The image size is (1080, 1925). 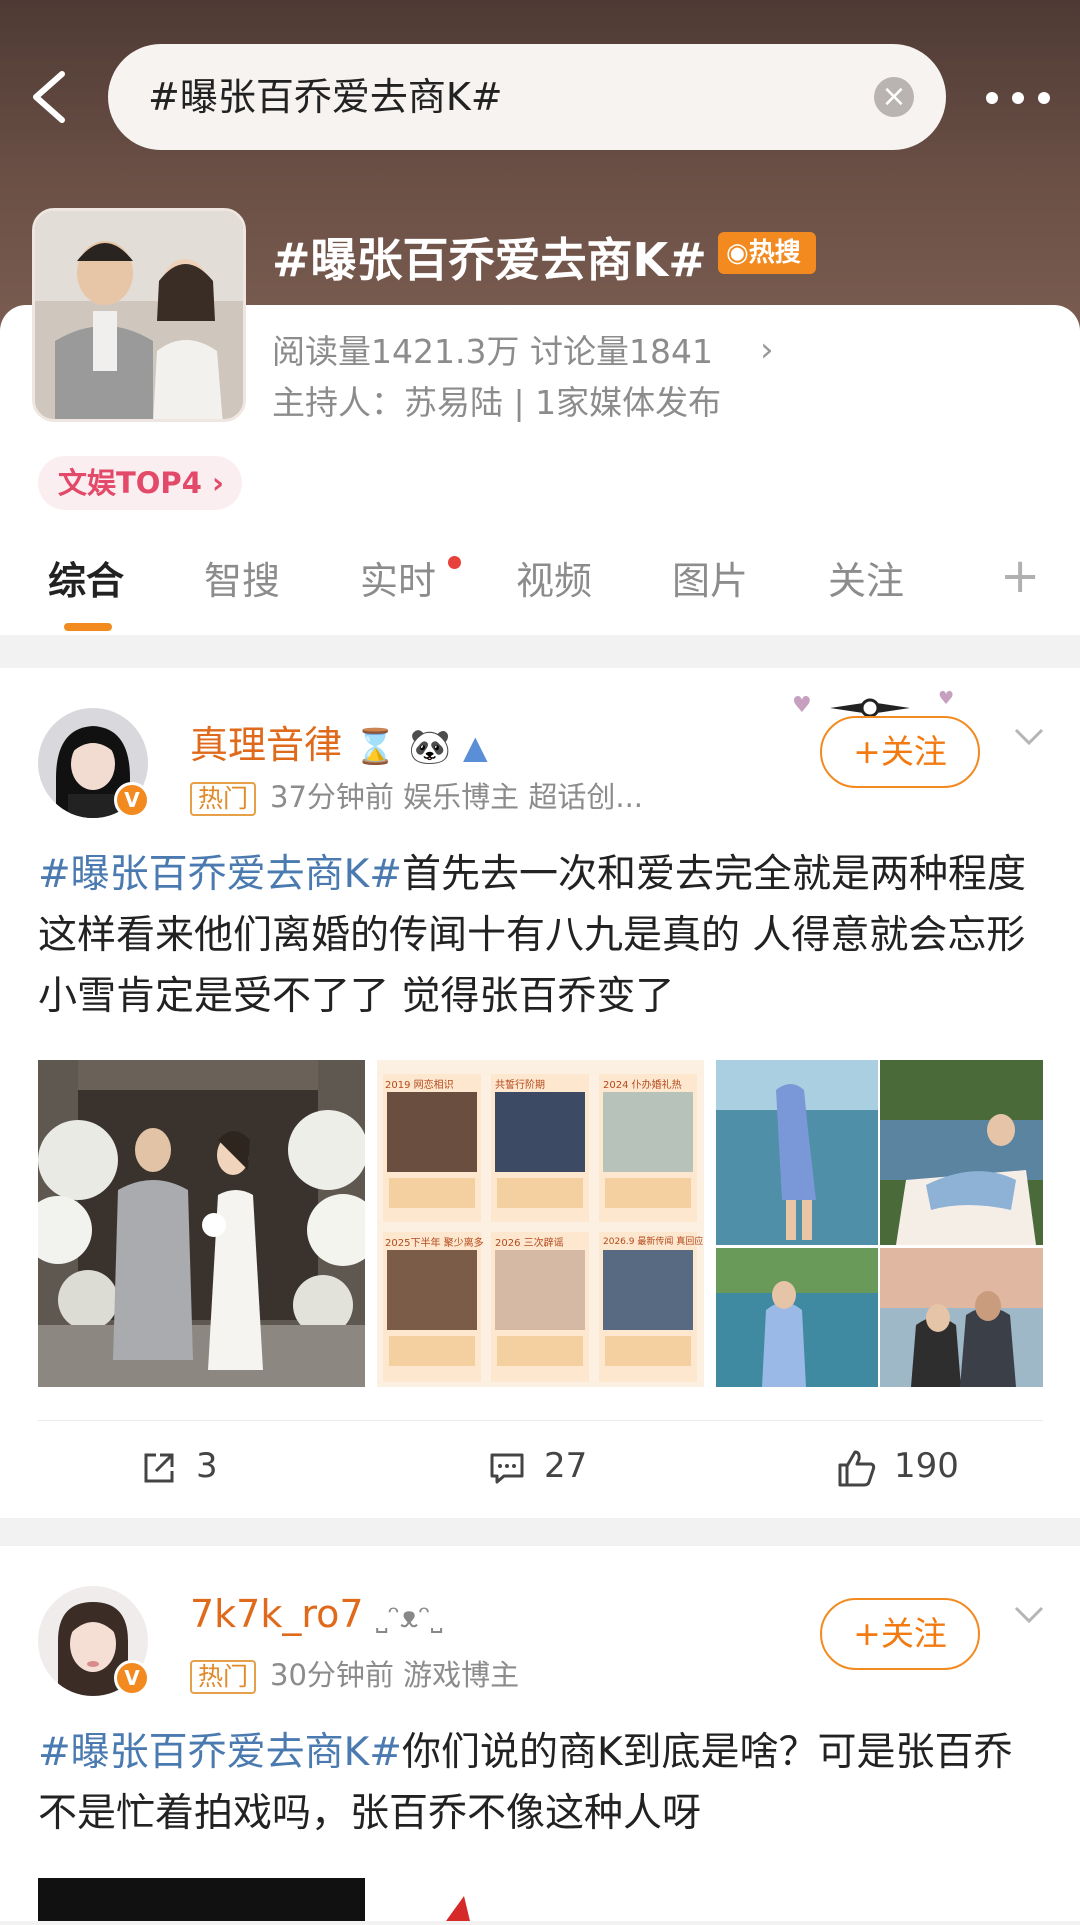 What do you see at coordinates (540, 1420) in the screenshot?
I see `divider` at bounding box center [540, 1420].